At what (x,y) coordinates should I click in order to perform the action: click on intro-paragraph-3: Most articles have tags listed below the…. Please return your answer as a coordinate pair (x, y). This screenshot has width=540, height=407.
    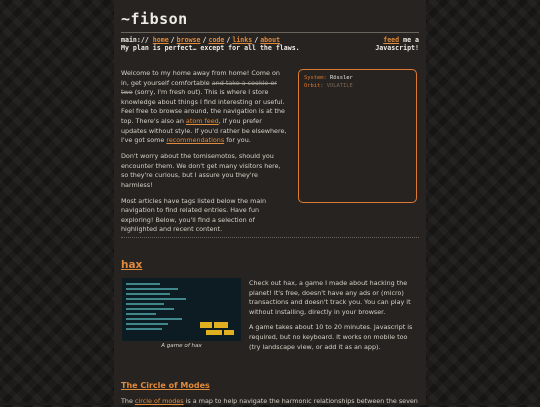
    Looking at the image, I should click on (194, 215).